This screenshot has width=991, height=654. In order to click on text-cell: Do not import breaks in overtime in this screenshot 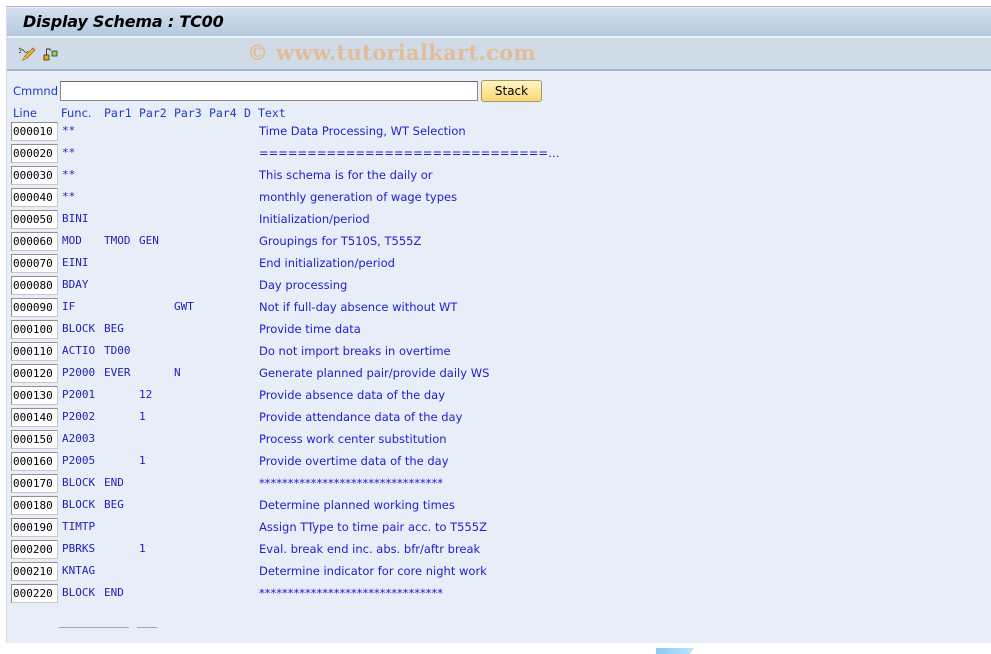, I will do `click(355, 351)`.